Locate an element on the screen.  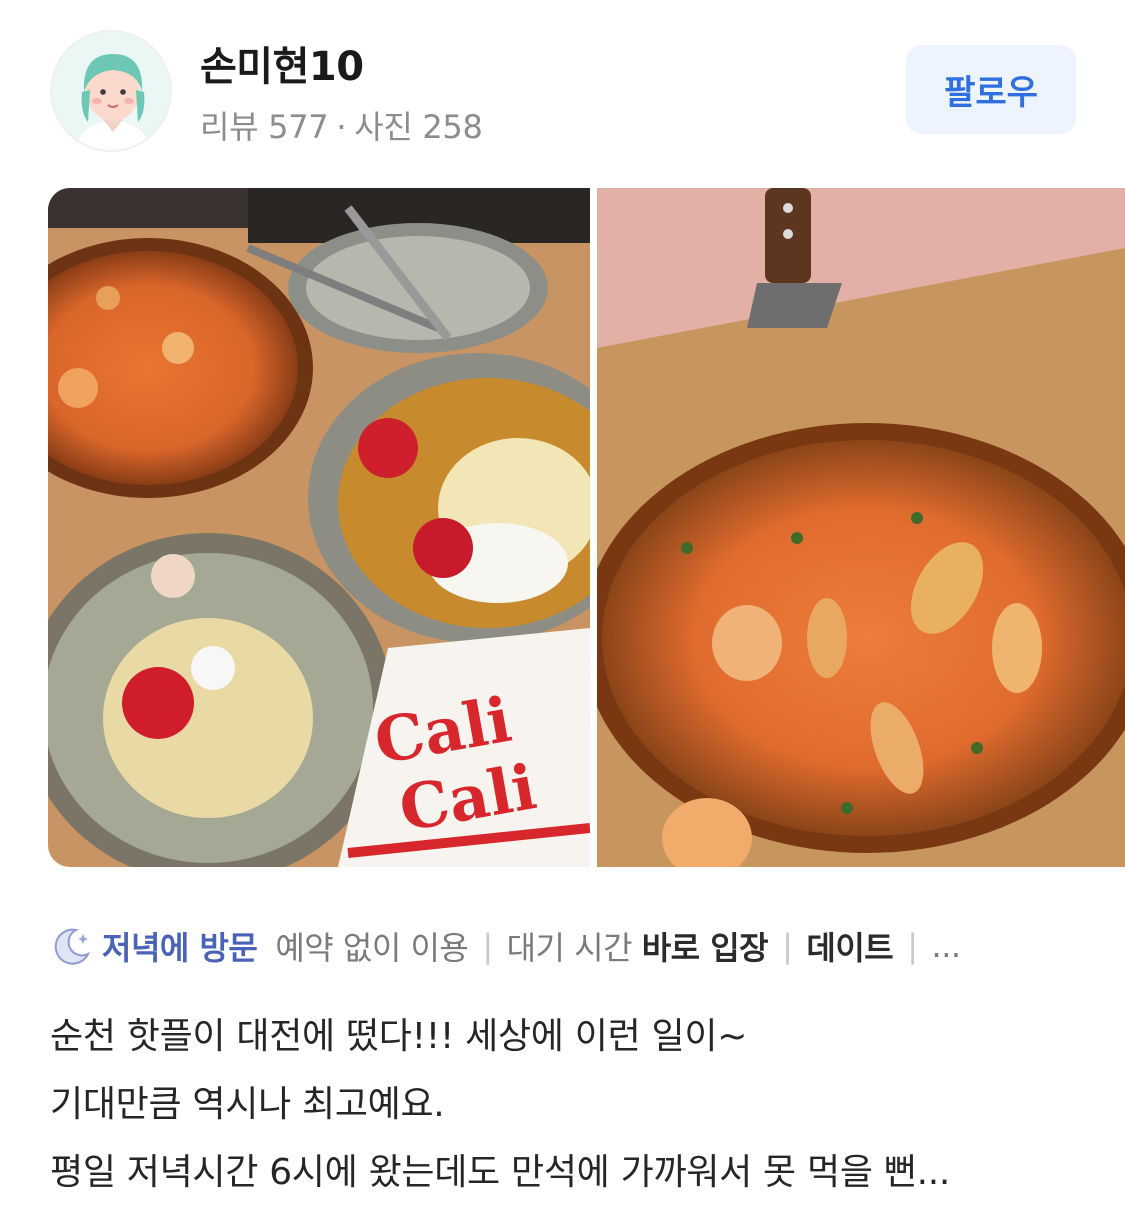
visit-time-tag: 저녁에 방문 is located at coordinates (180, 948).